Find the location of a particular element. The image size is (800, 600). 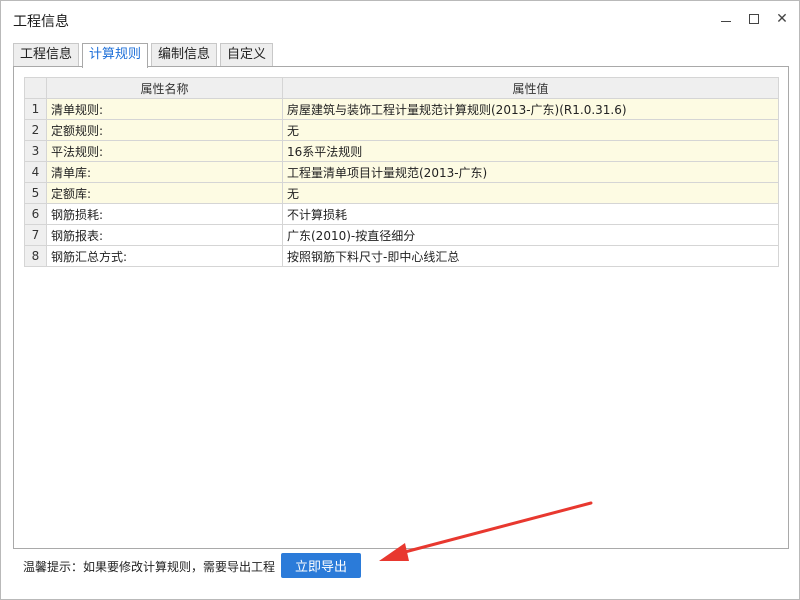

property-name-cell: 钢筋损耗: is located at coordinates (164, 214).